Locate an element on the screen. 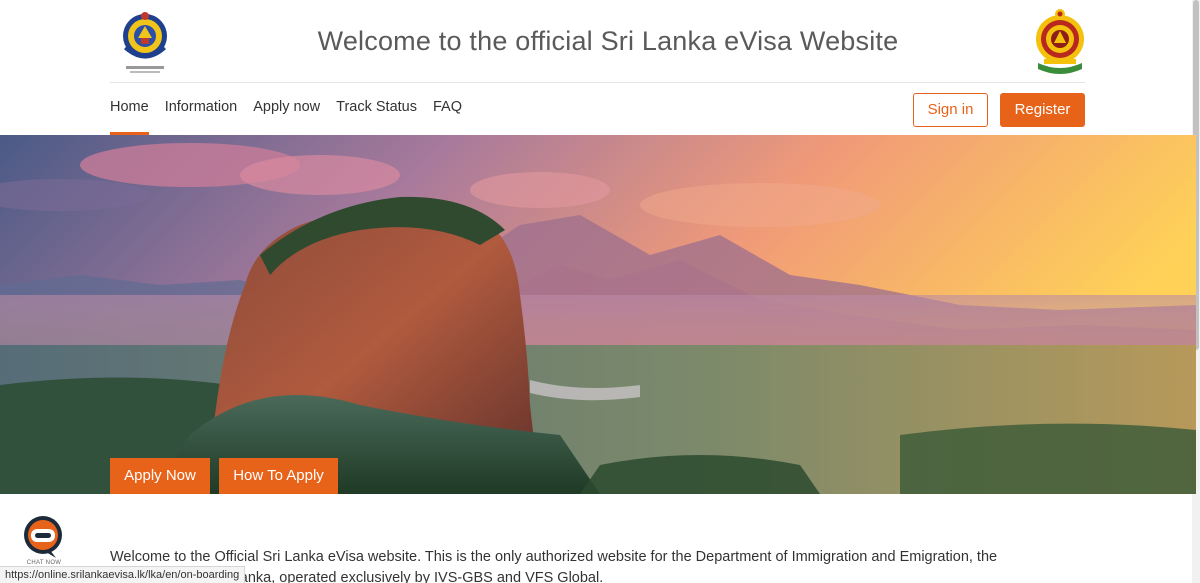  header-divider is located at coordinates (597, 82).